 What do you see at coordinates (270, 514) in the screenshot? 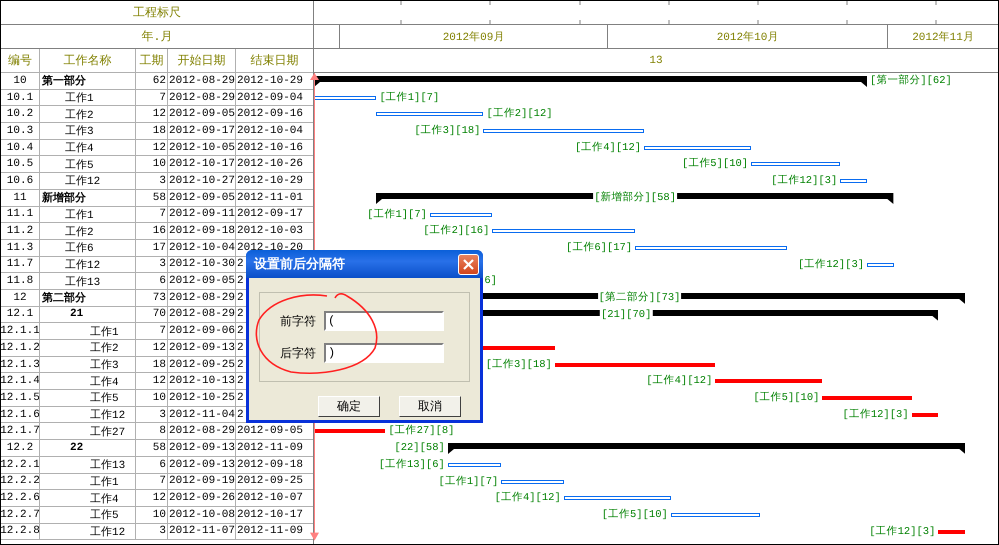
I see `end-date: 2012-10-17` at bounding box center [270, 514].